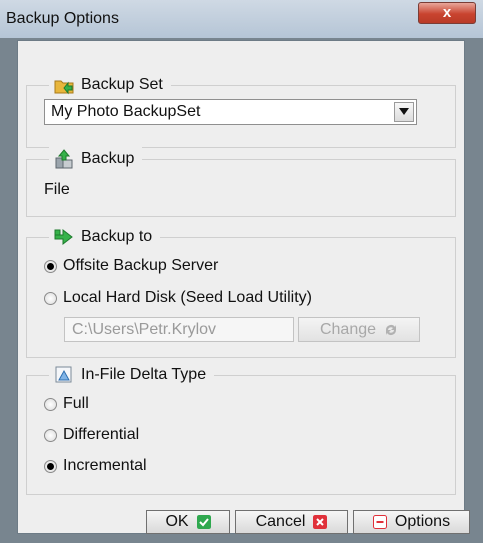  What do you see at coordinates (64, 159) in the screenshot?
I see `backup-source-icon` at bounding box center [64, 159].